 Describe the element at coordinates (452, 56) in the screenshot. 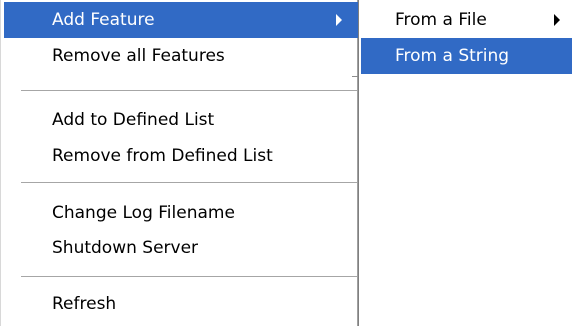

I see `submenu-item-label: From a String` at that location.